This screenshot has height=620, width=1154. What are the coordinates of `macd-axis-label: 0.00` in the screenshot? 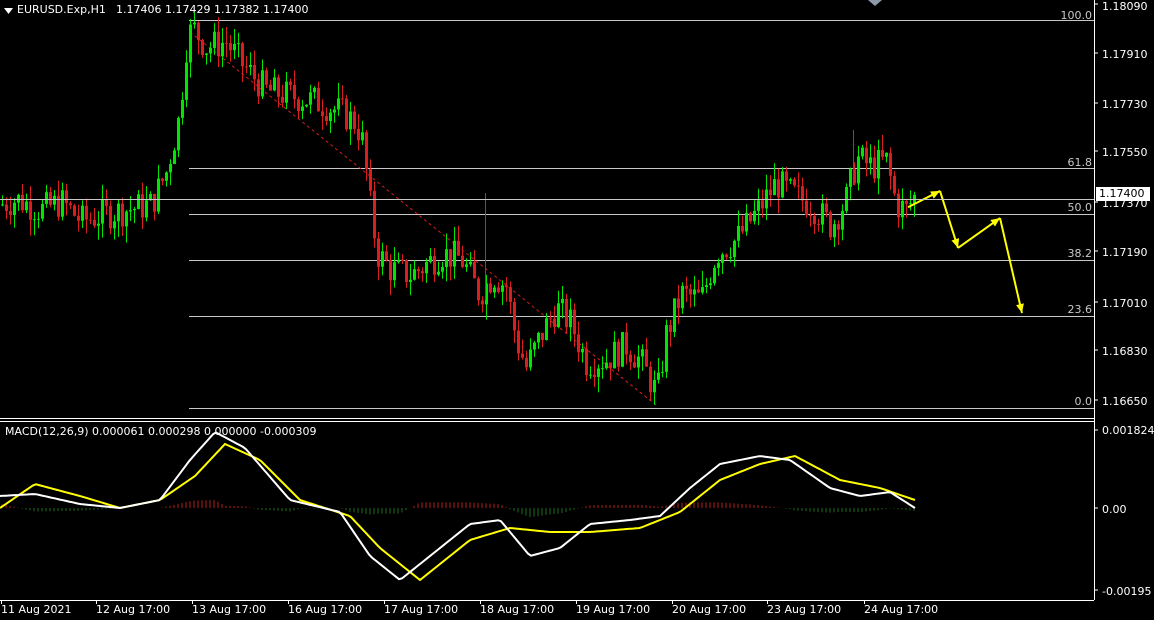 It's located at (1114, 509).